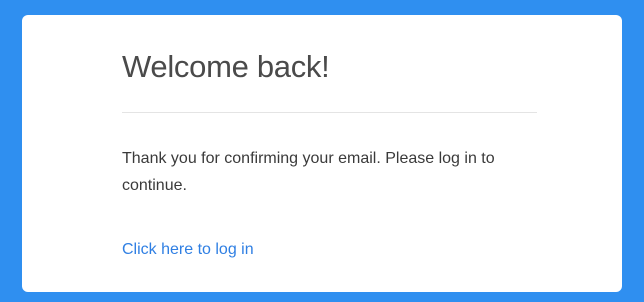 The height and width of the screenshot is (302, 644). What do you see at coordinates (188, 250) in the screenshot?
I see `login-link: Click here to log in` at bounding box center [188, 250].